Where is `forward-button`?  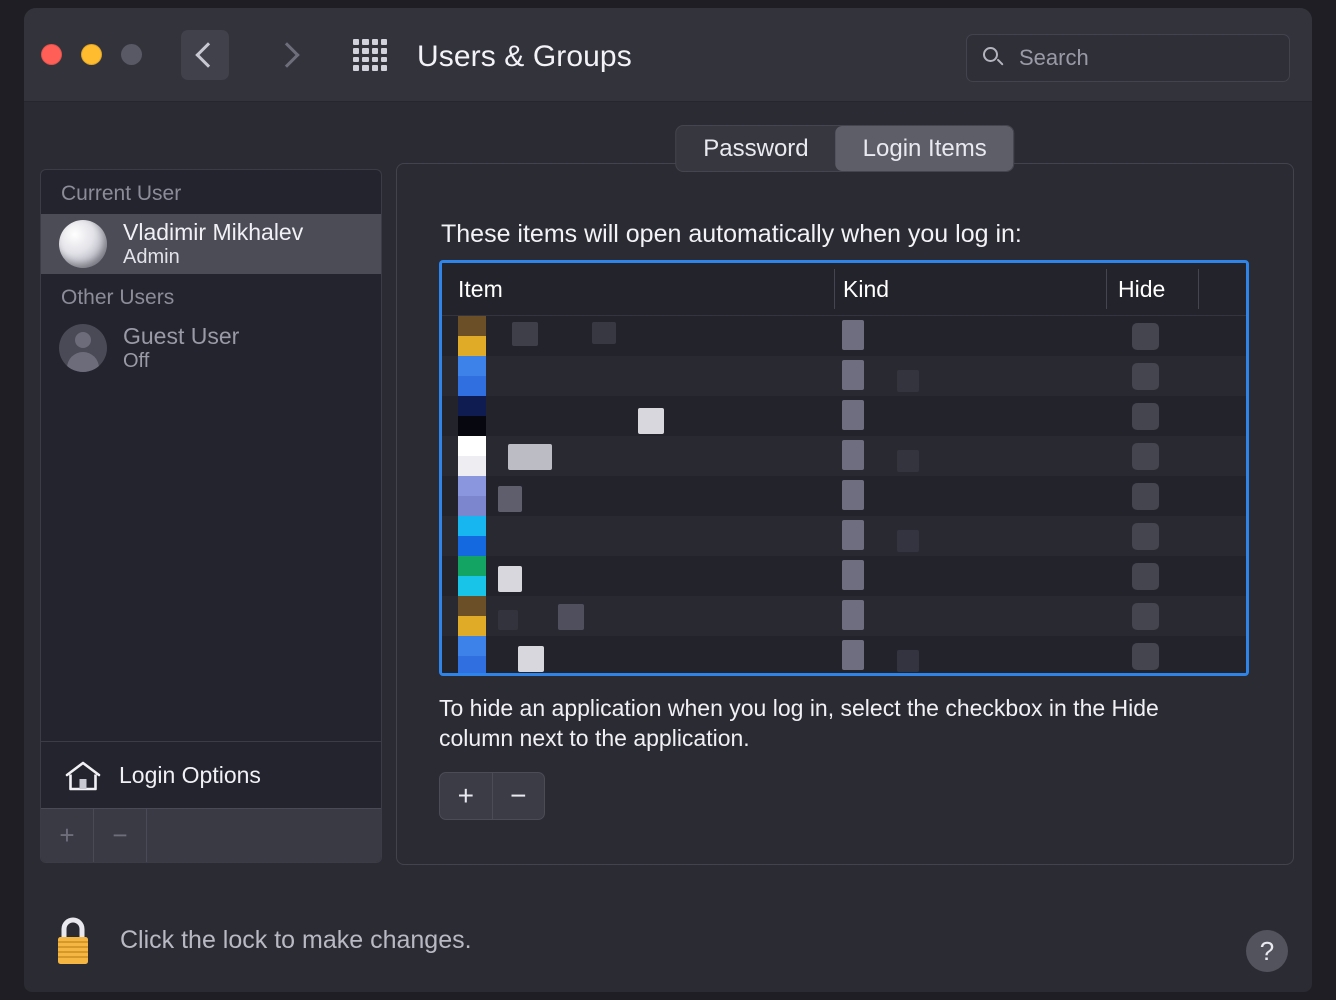 forward-button is located at coordinates (289, 55).